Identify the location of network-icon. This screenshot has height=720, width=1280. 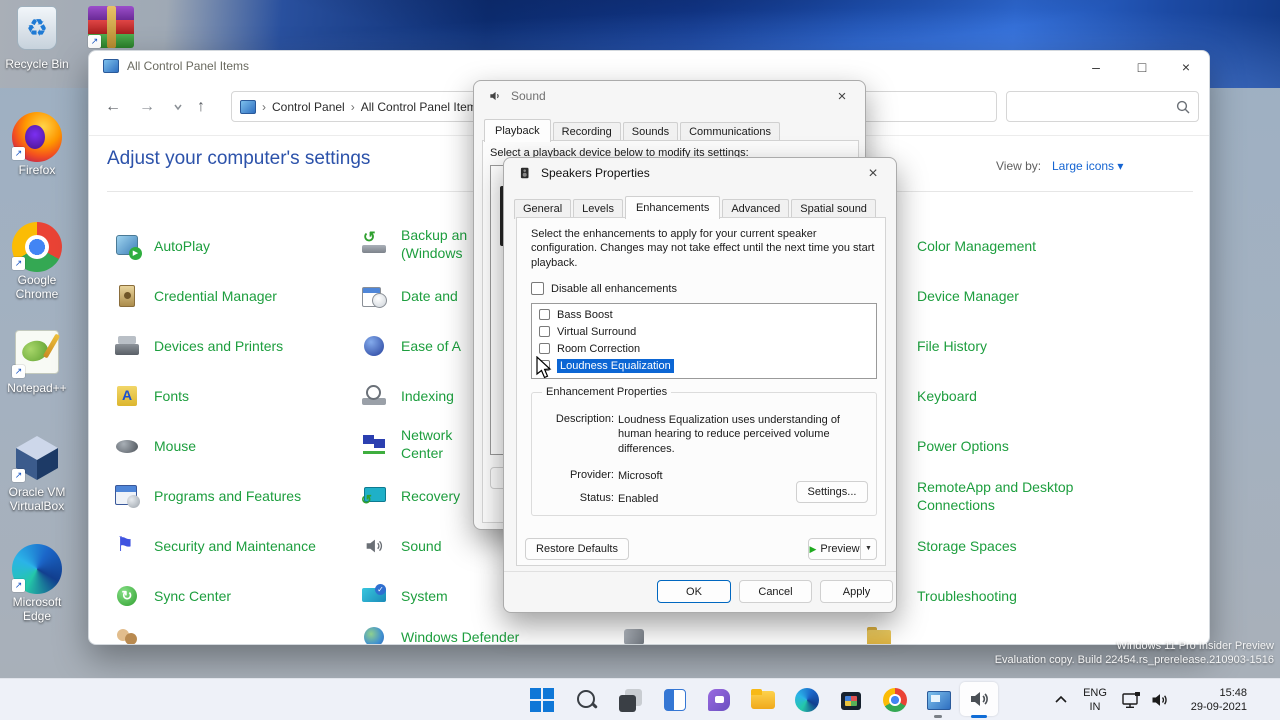
(1132, 702).